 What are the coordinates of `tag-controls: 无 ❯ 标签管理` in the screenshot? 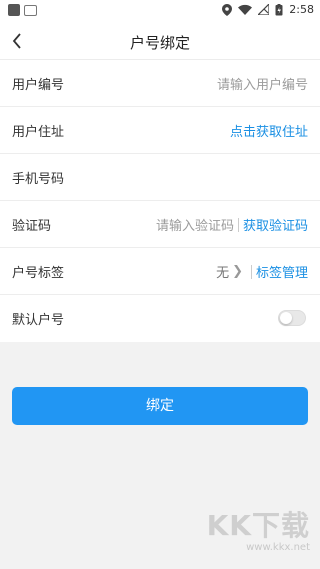 It's located at (262, 271).